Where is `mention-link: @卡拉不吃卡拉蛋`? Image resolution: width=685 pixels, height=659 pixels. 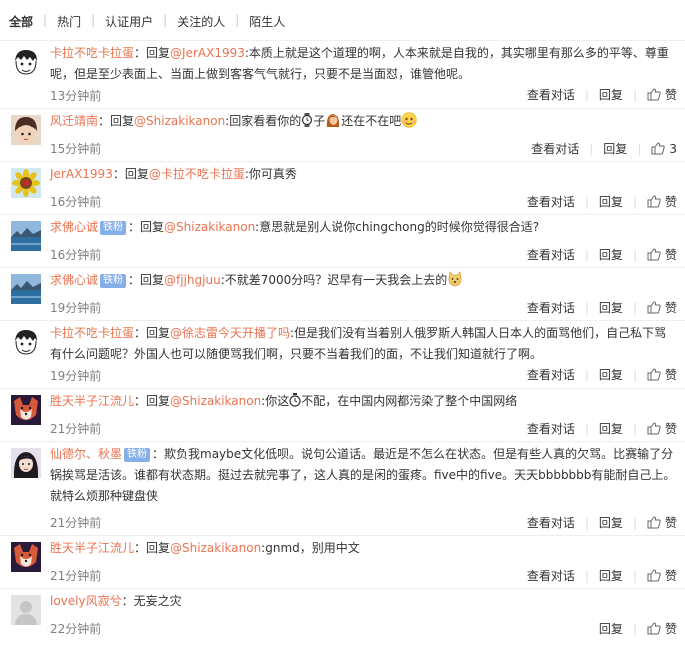 mention-link: @卡拉不吃卡拉蛋 is located at coordinates (197, 174).